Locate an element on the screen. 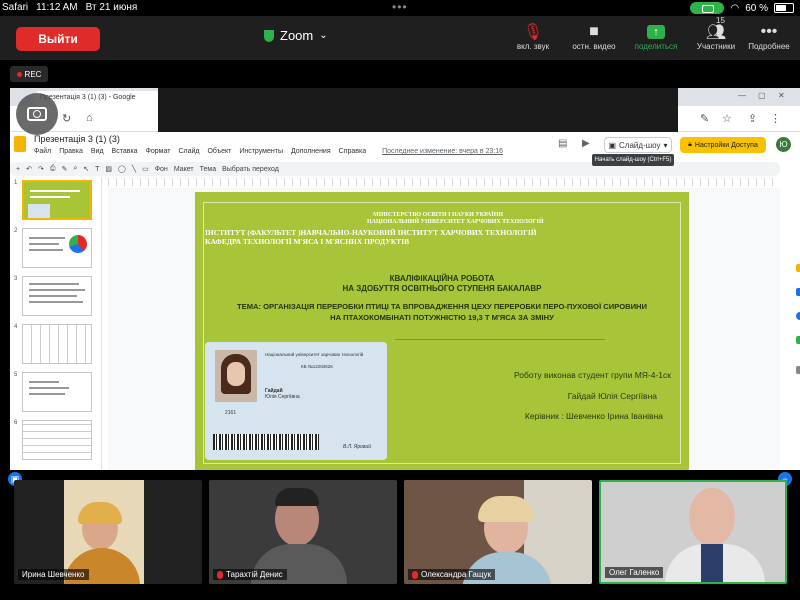 The image size is (800, 600). share-access-button: 🔒︎ Настройки Доступа is located at coordinates (723, 145).